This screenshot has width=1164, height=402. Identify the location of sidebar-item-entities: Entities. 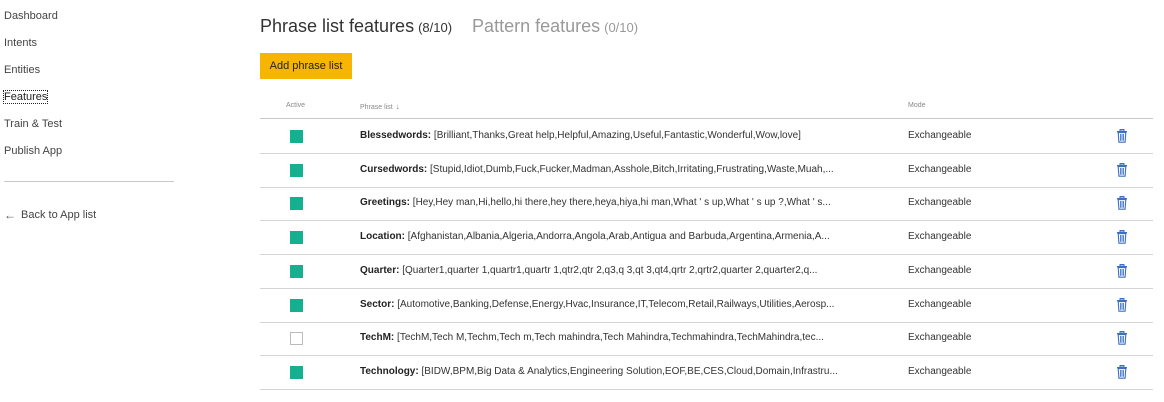
(22, 70).